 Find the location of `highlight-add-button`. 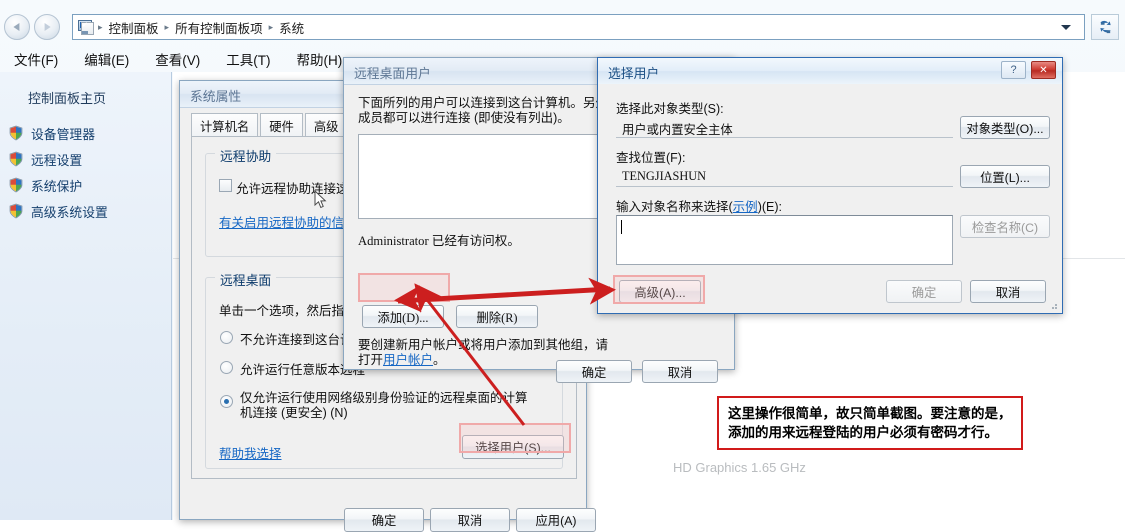

highlight-add-button is located at coordinates (404, 287).